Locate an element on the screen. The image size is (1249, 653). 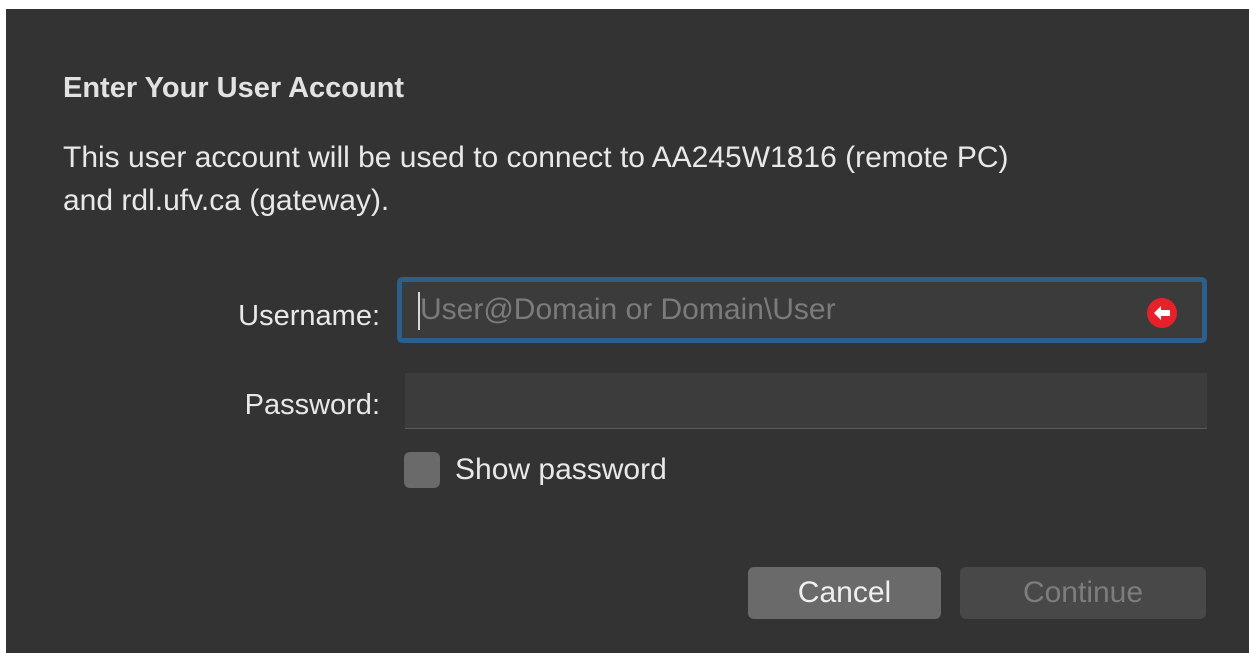
red-left-arrow-icon is located at coordinates (1162, 313).